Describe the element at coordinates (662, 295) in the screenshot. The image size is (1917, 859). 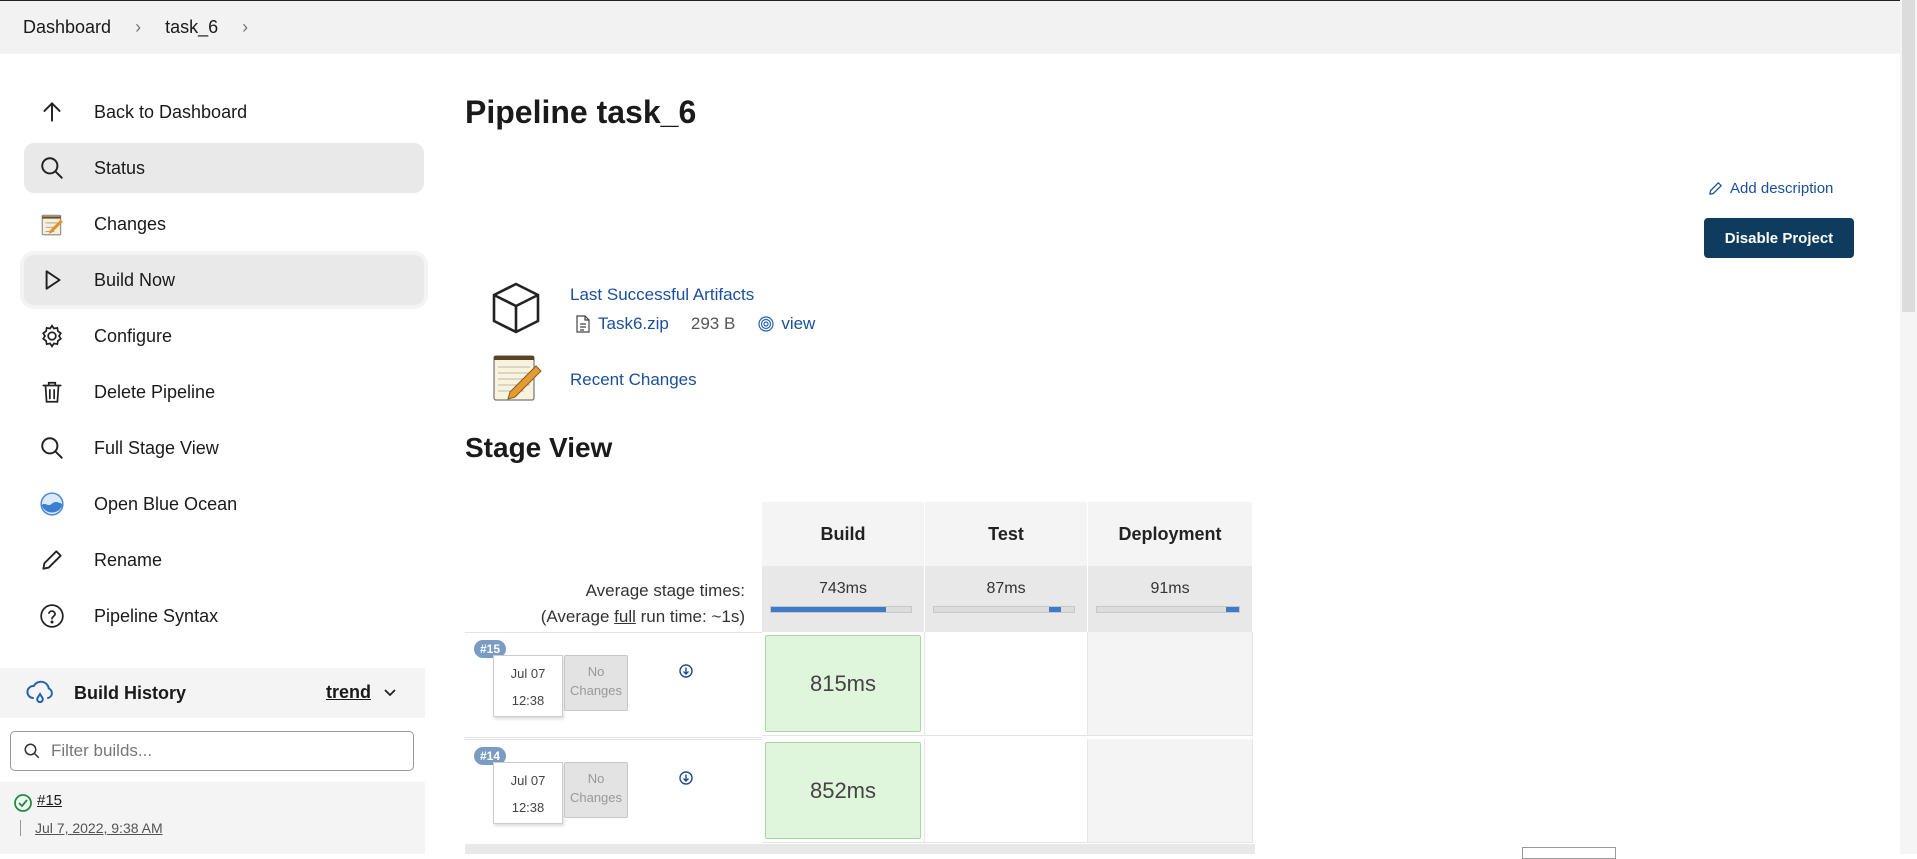
I see `last-successful-artifacts-link: Last Successful Artifacts` at that location.